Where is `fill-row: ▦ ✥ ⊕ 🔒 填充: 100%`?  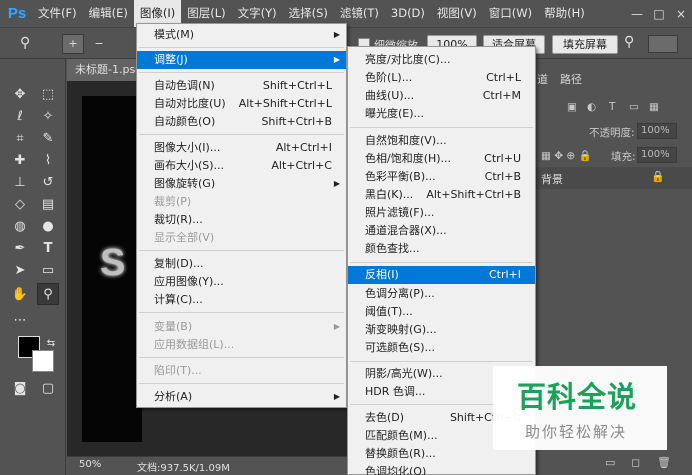 fill-row: ▦ ✥ ⊕ 🔒 填充: 100% is located at coordinates (613, 156).